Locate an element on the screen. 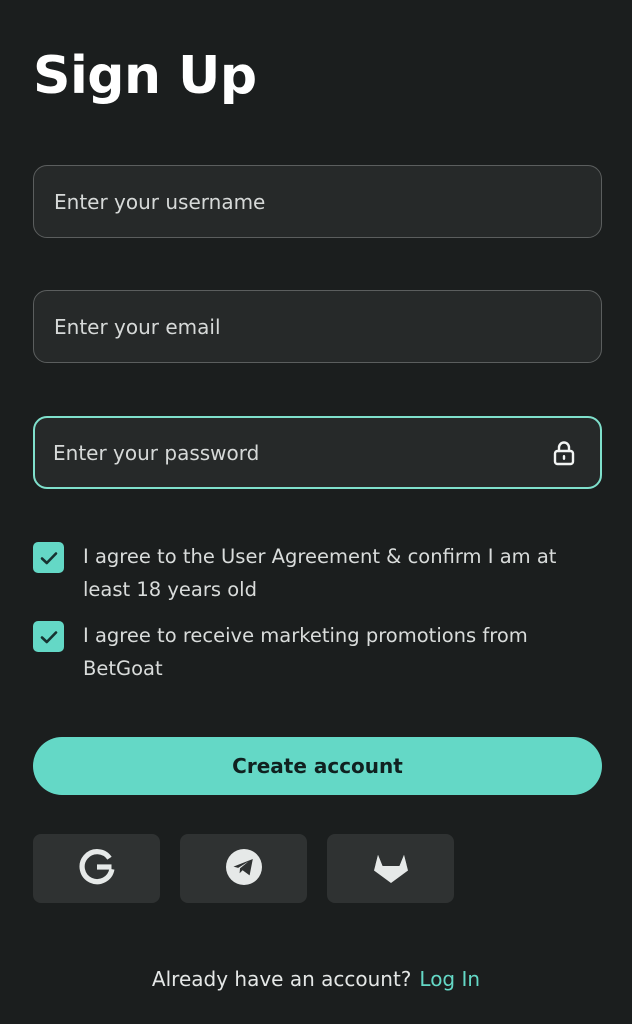  telegram-icon is located at coordinates (244, 869).